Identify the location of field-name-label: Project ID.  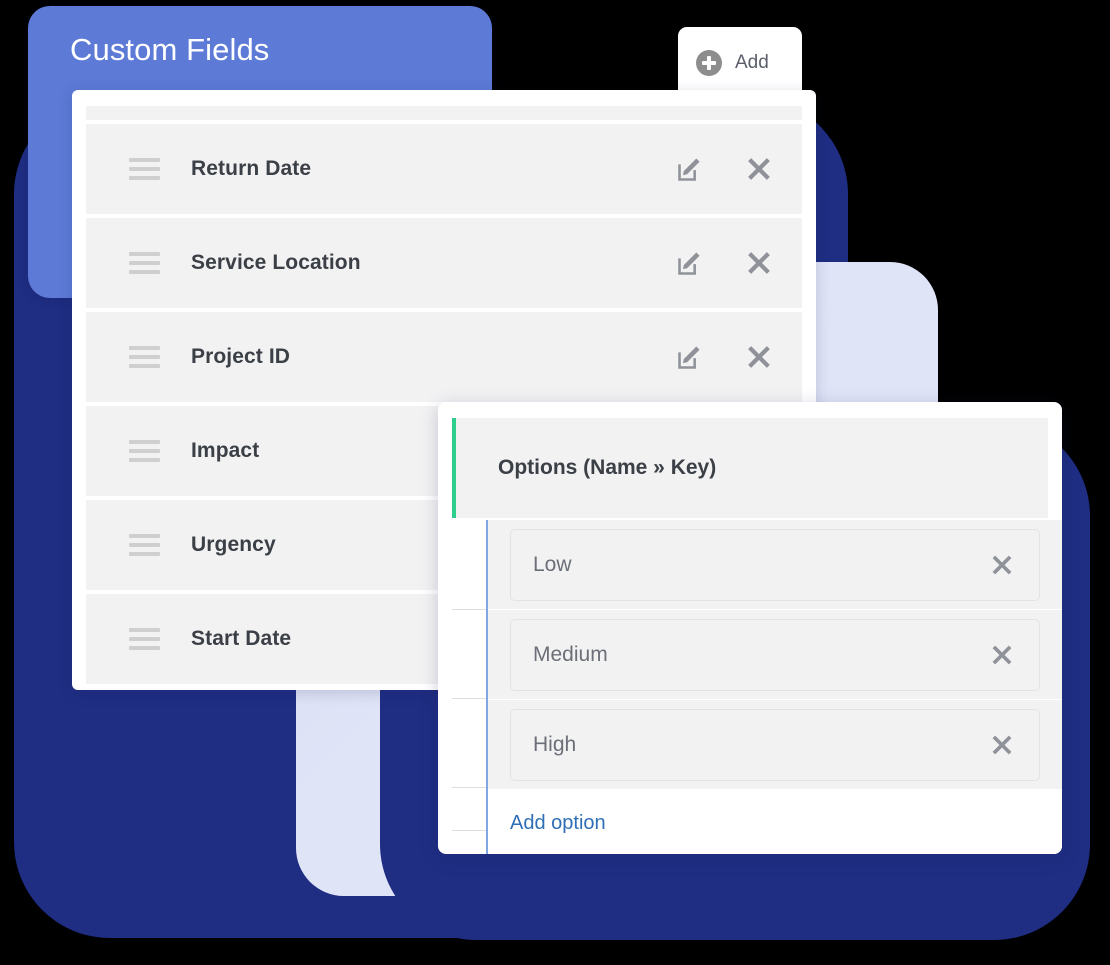
(241, 356).